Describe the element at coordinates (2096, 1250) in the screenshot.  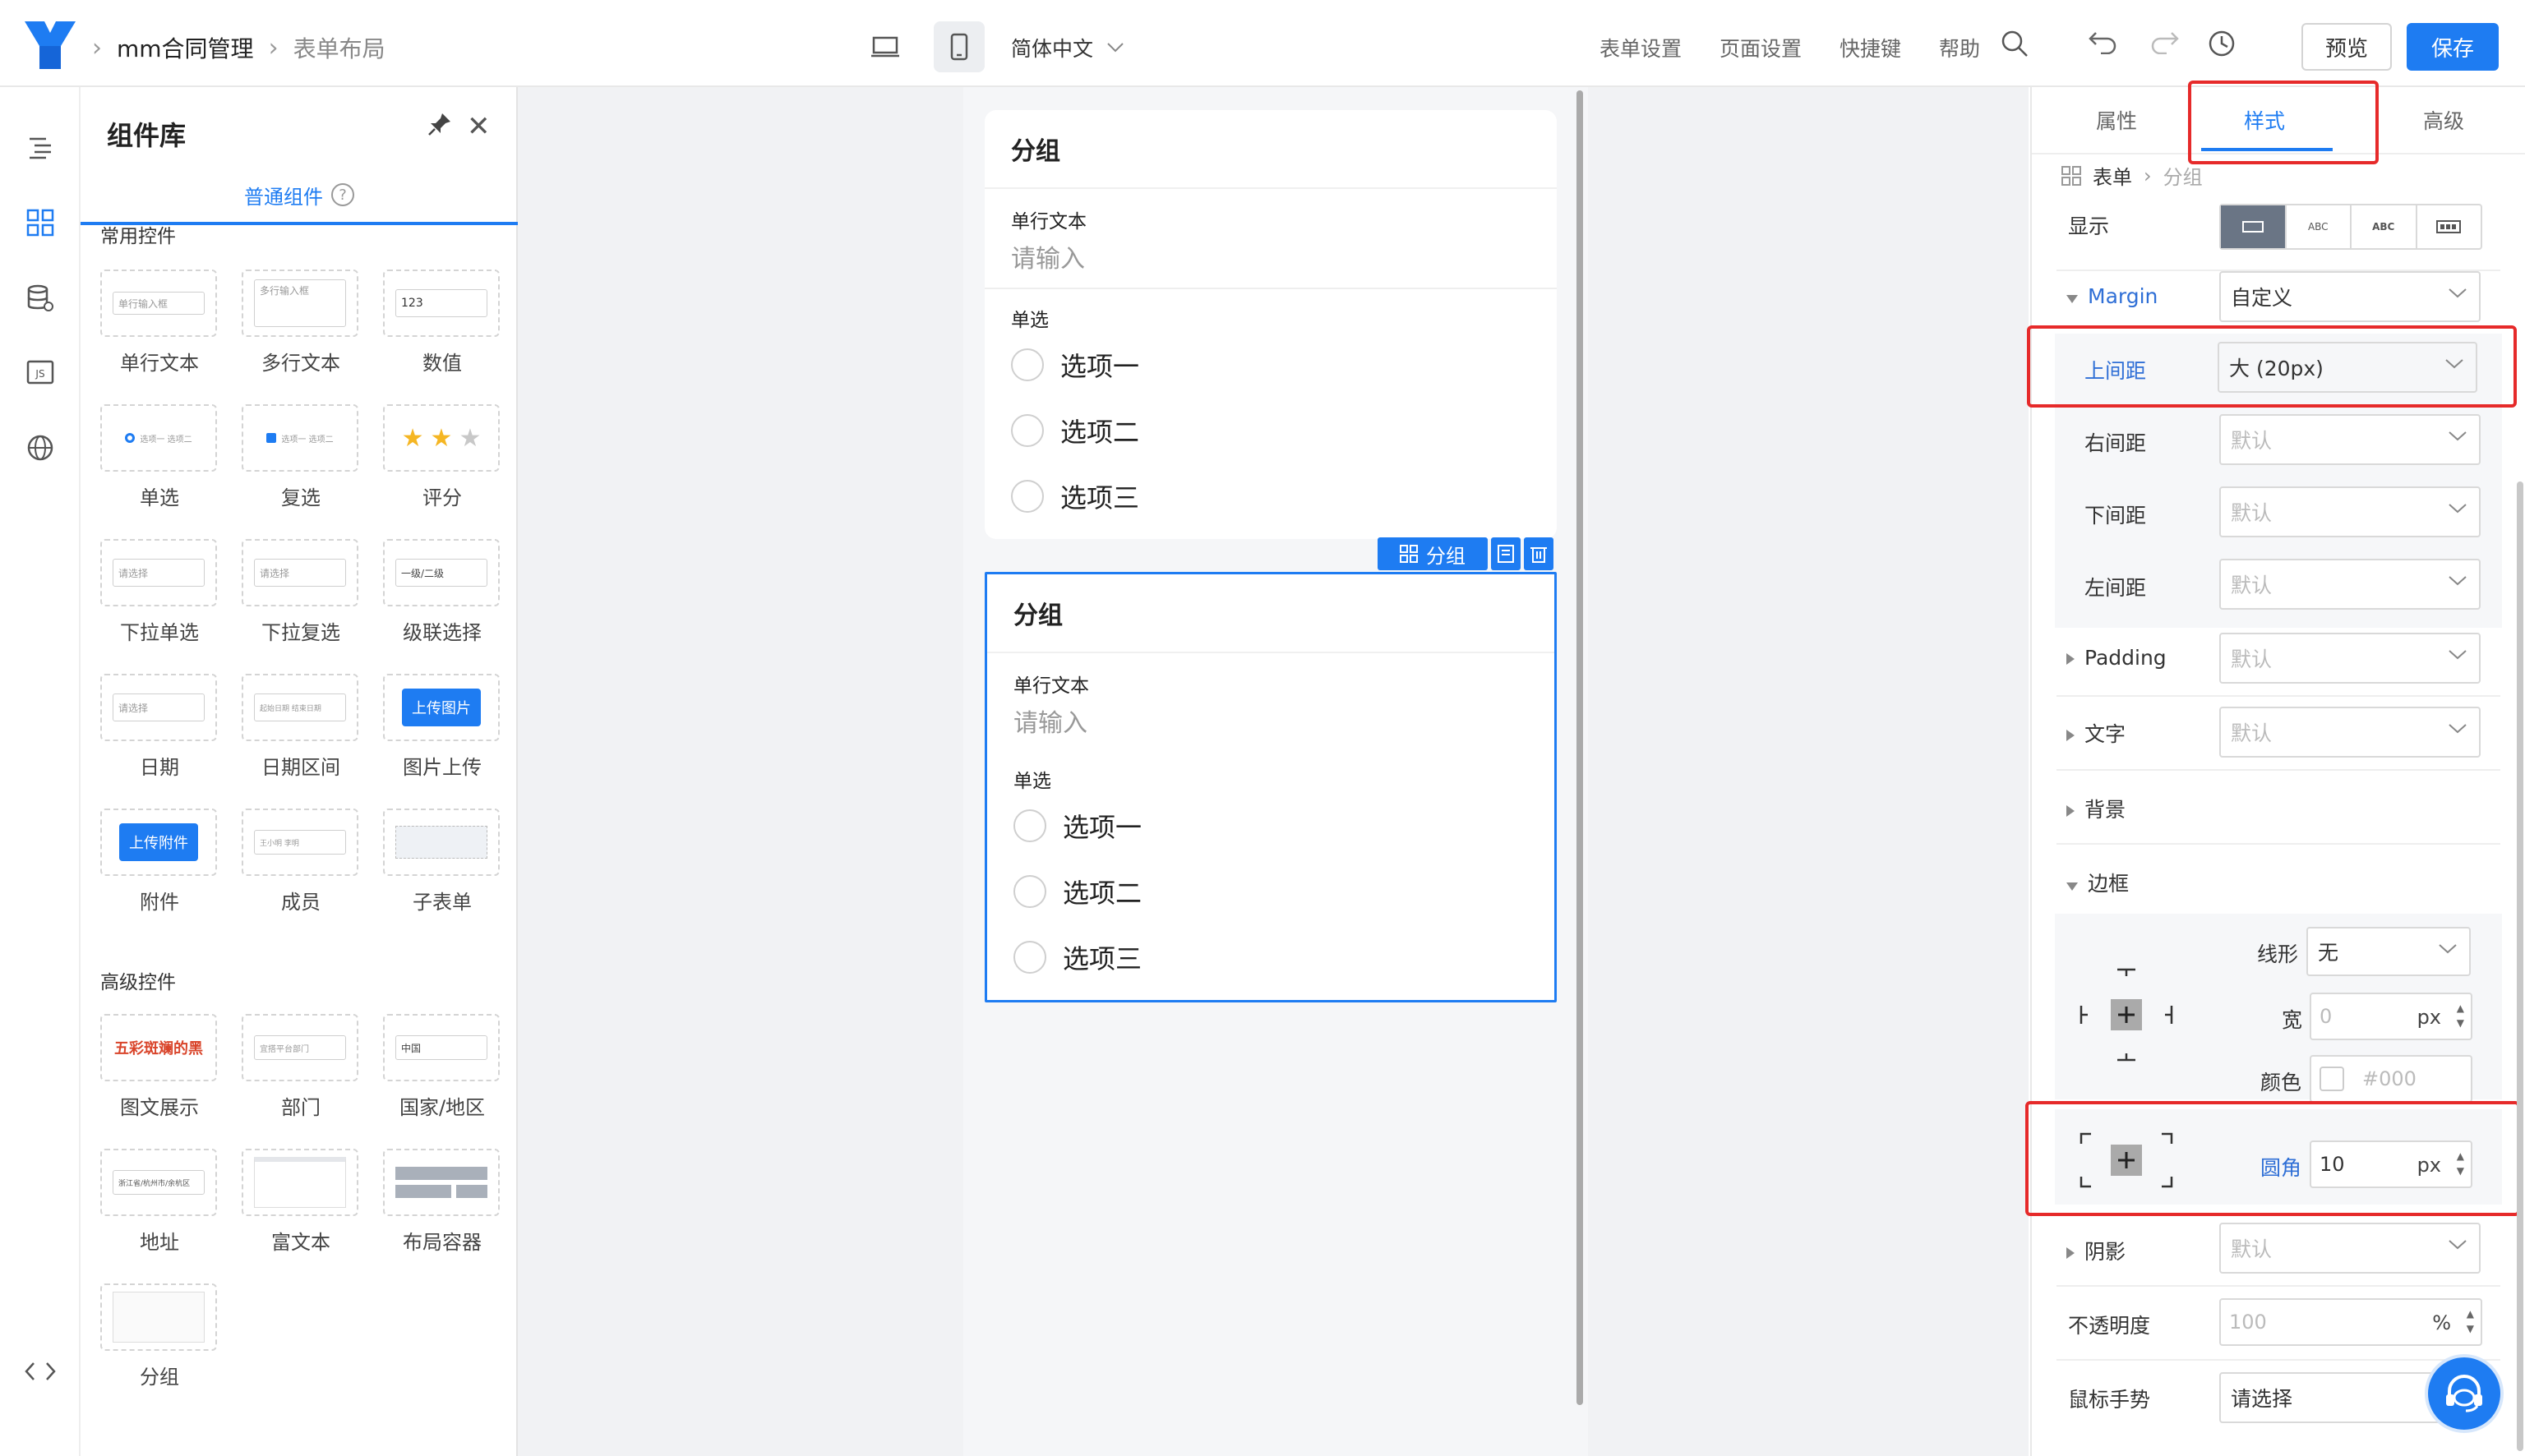
I see `shadow-section-toggle: 阴影` at that location.